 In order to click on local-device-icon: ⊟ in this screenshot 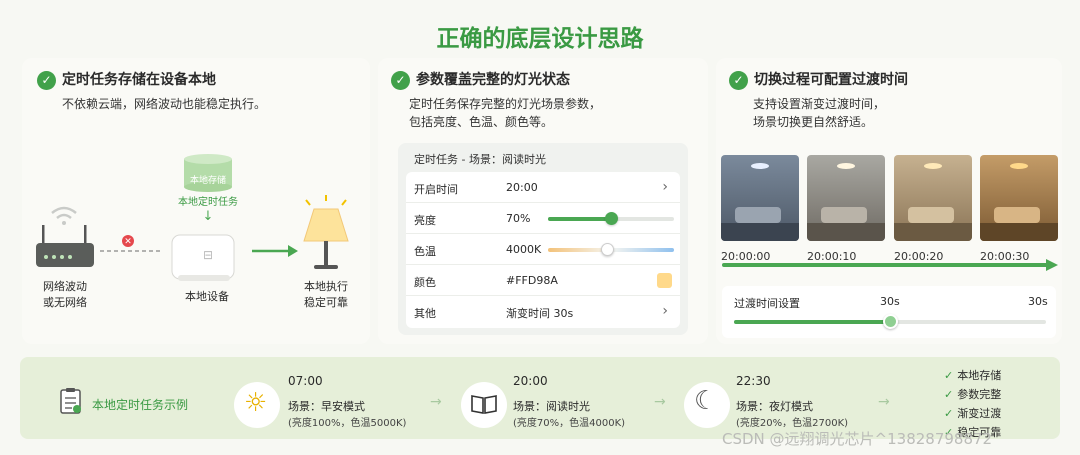, I will do `click(203, 257)`.